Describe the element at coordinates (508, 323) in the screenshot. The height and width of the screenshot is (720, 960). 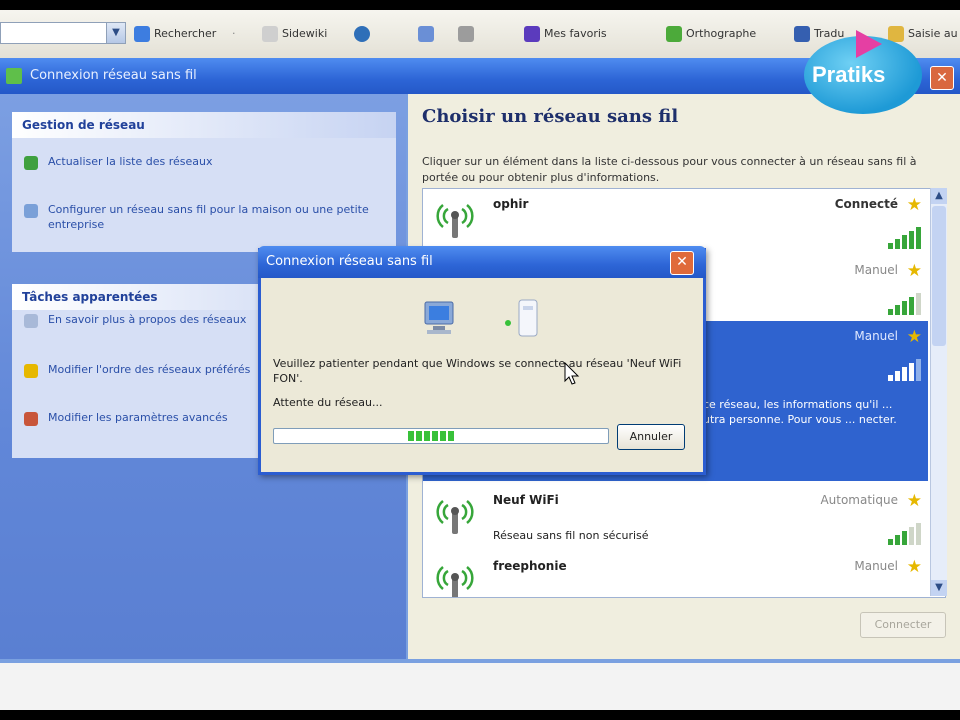
I see `status-dot` at that location.